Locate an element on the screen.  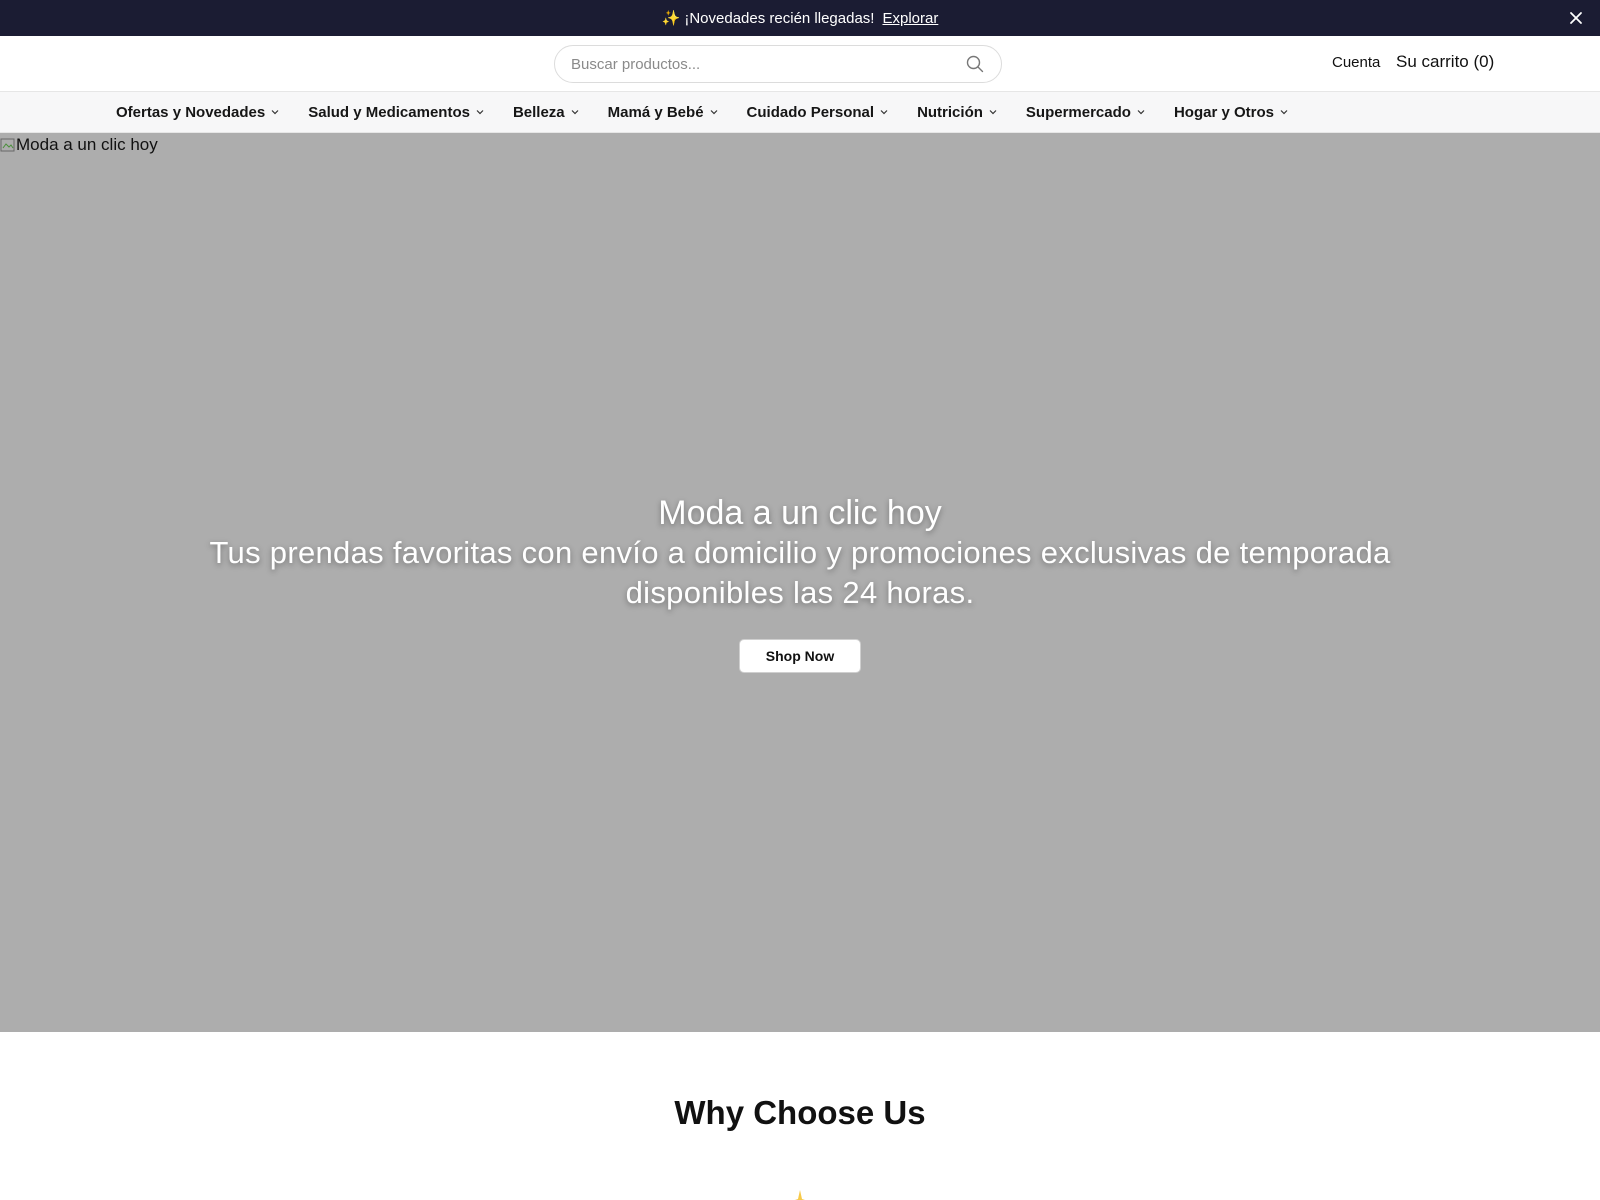
nav-item-ofertas: Ofertas y Novedades is located at coordinates (198, 112).